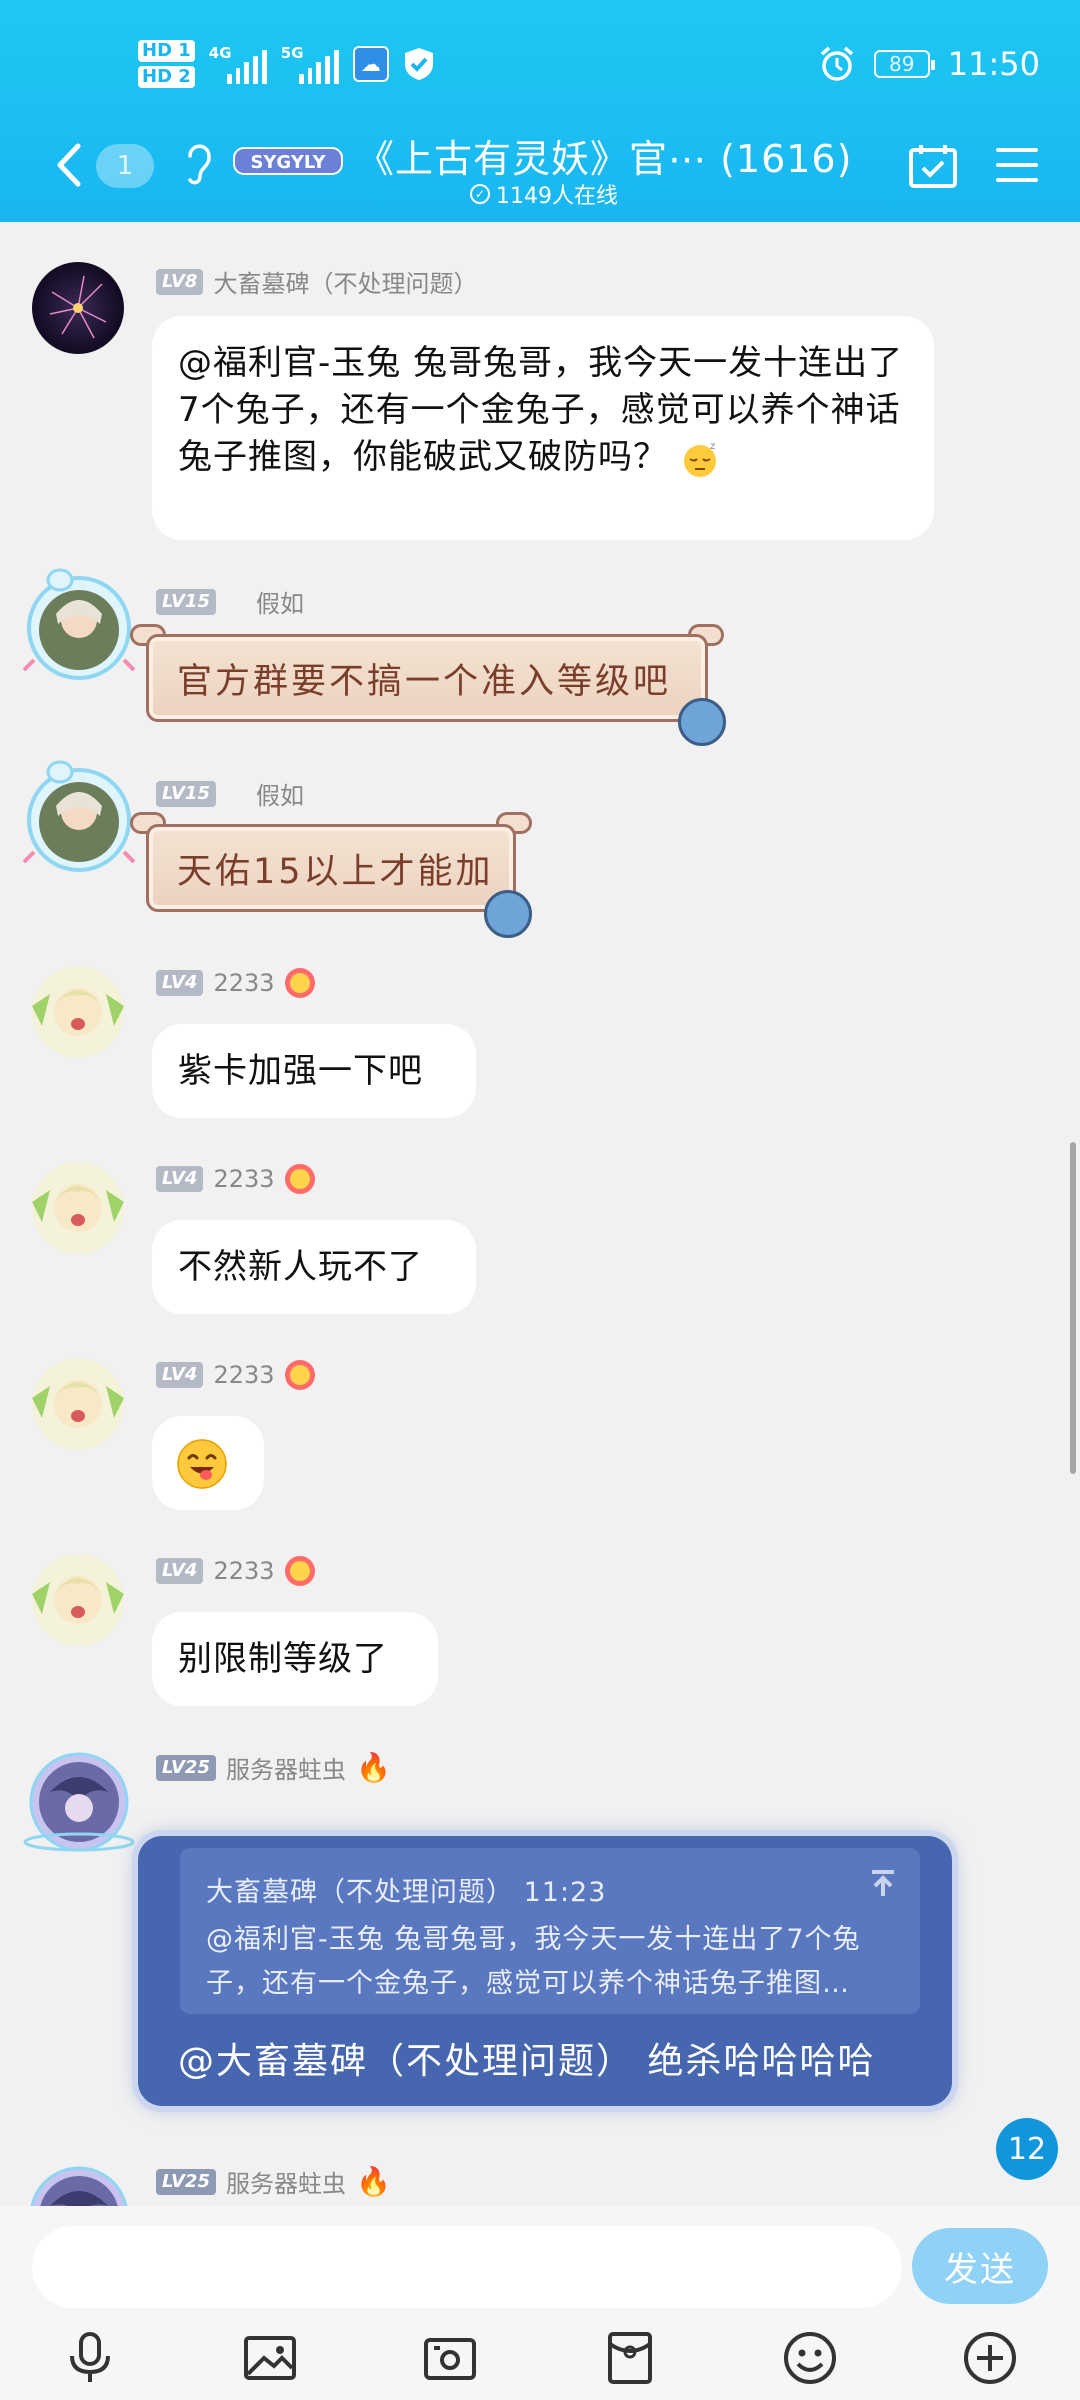 The width and height of the screenshot is (1080, 2400). I want to click on chat-message: LV25 服务器蛀虫 🔥, so click(540, 2179).